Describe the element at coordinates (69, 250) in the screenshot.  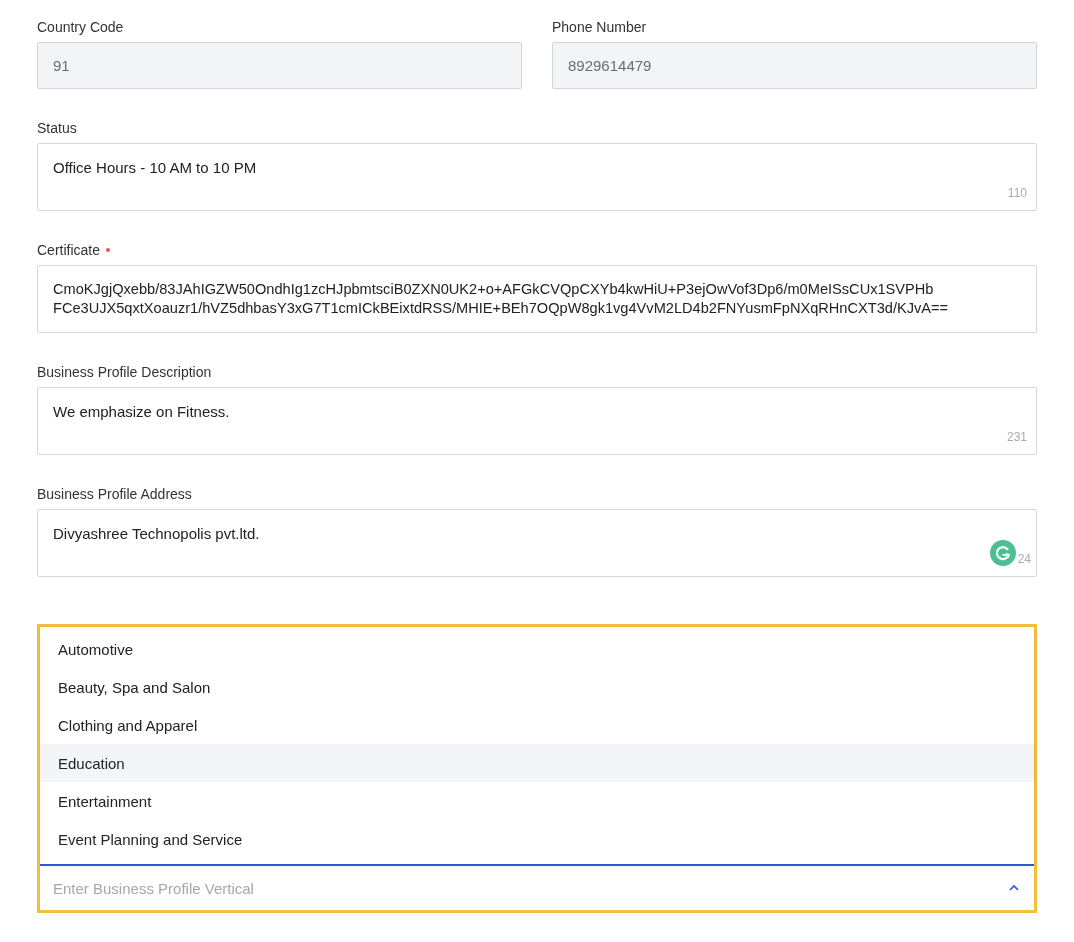
I see `field-label: Certificate` at that location.